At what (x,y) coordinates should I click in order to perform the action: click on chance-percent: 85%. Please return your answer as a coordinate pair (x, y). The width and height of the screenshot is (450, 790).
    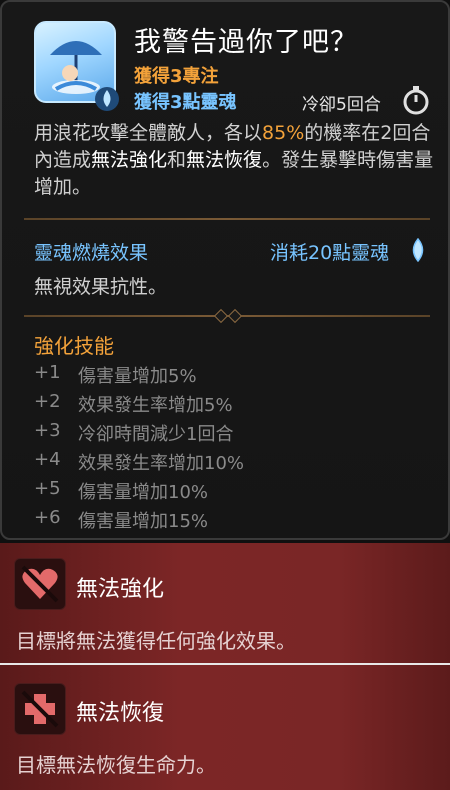
    Looking at the image, I should click on (283, 133).